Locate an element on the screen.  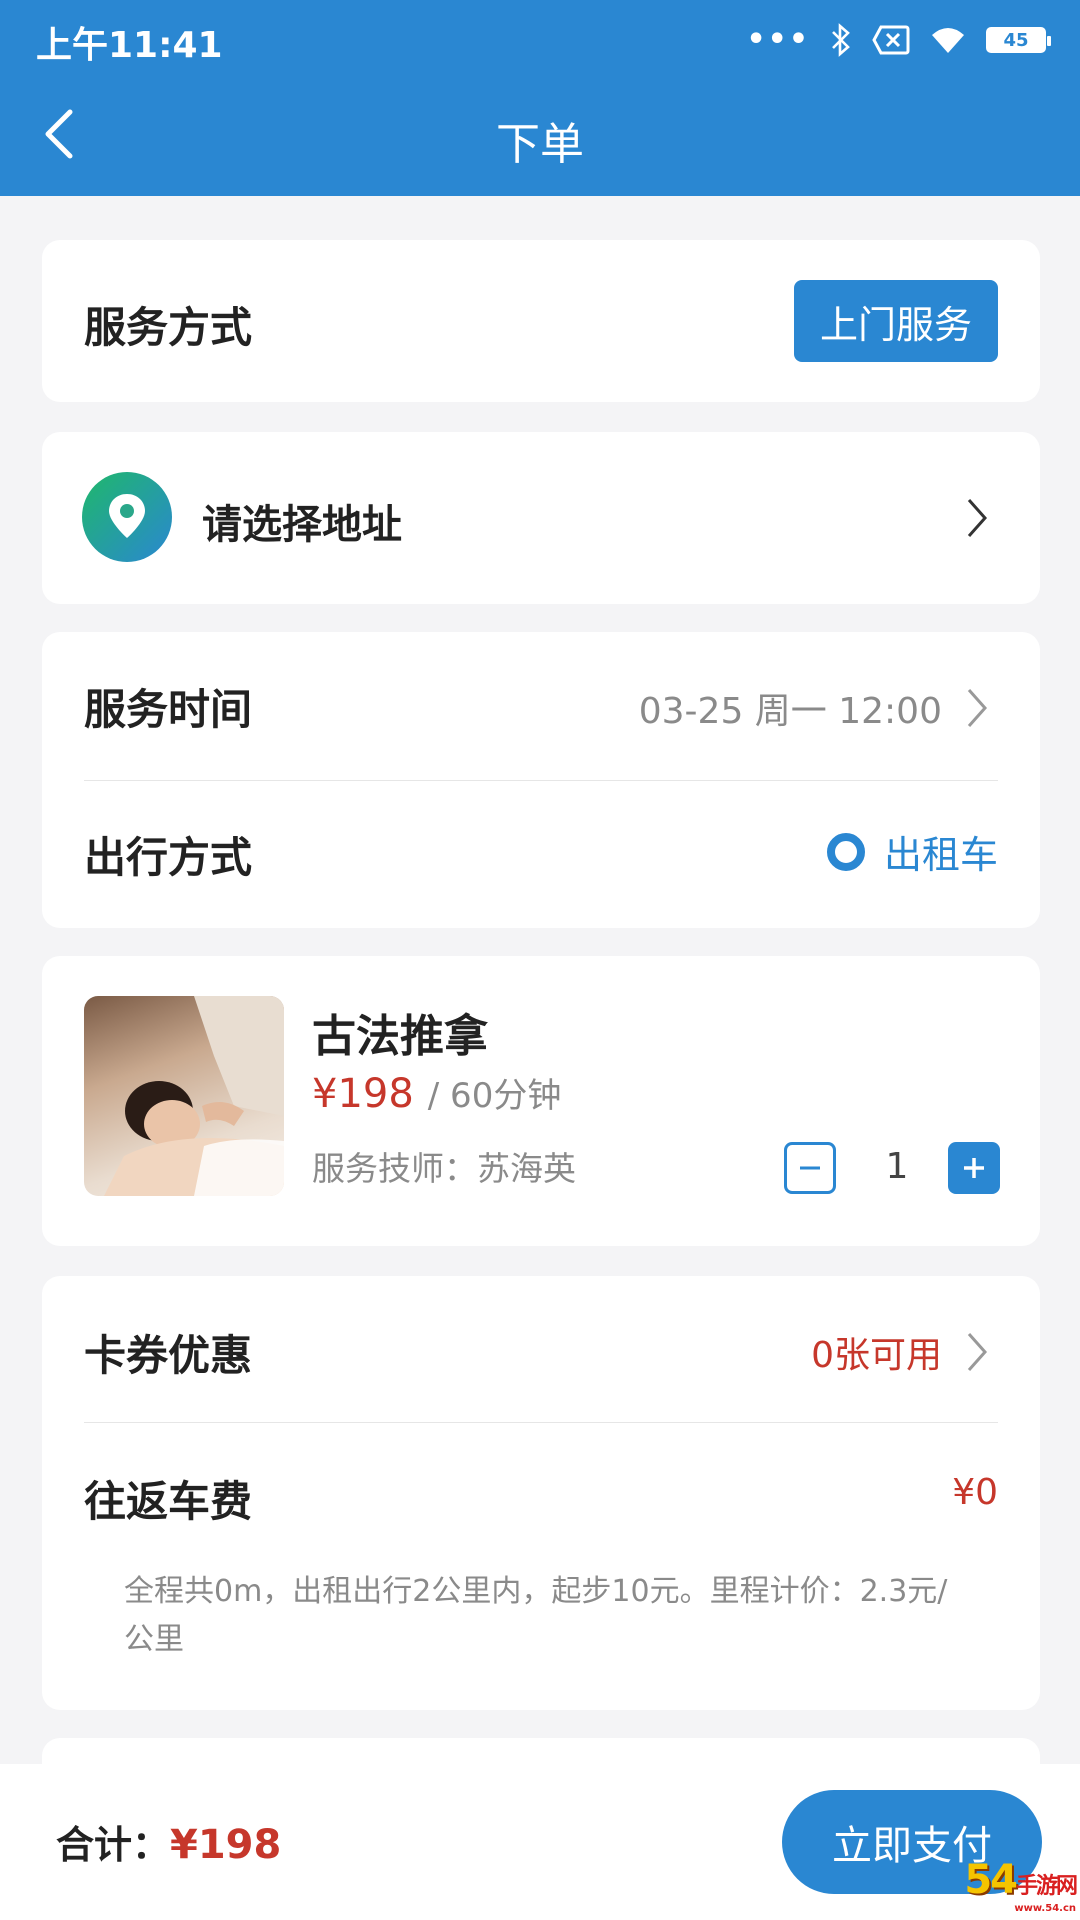
quantity-value: 1 is located at coordinates (897, 1166).